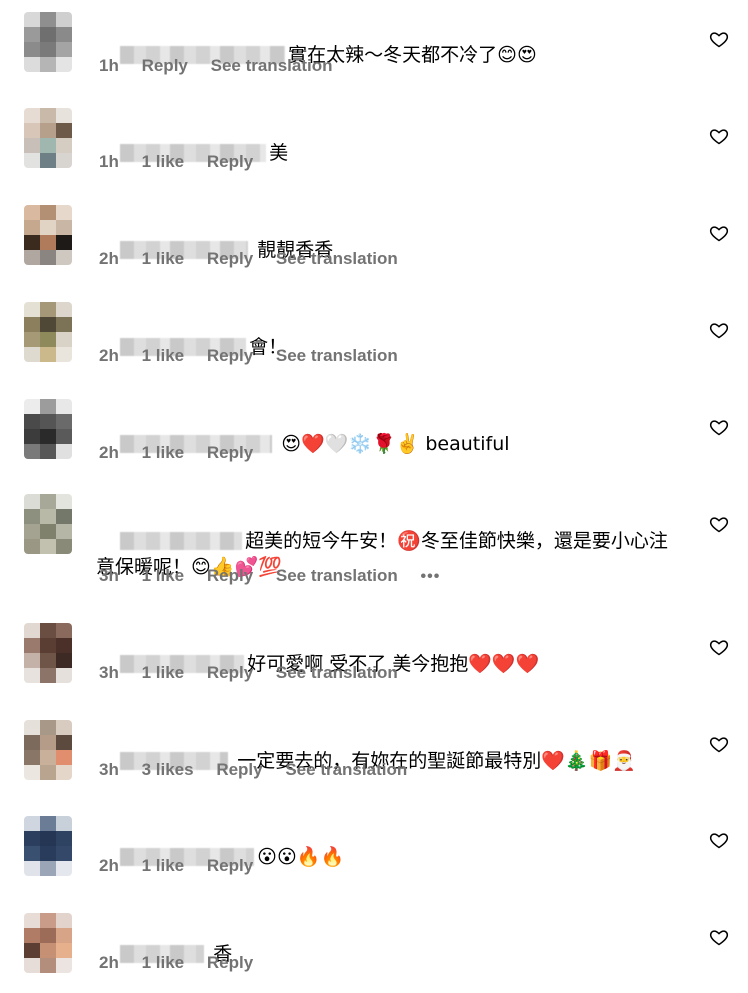 This screenshot has width=748, height=993. Describe the element at coordinates (395, 444) in the screenshot. I see `comment-text: 😍❤️🤍❄️🌹✌️ beautiful` at that location.